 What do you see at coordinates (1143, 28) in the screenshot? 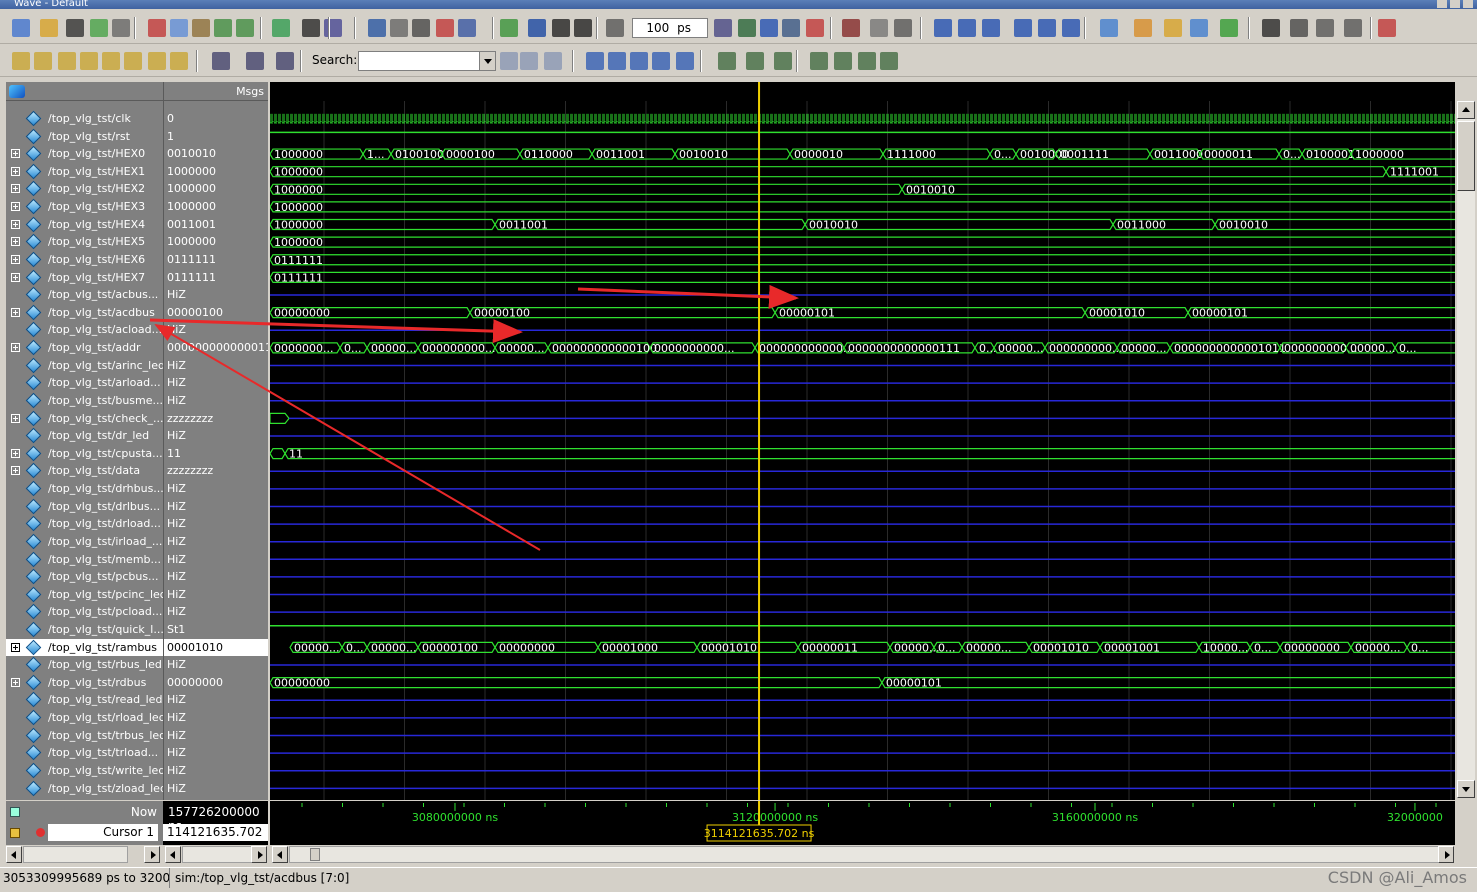
I see `layout-alt-icon` at bounding box center [1143, 28].